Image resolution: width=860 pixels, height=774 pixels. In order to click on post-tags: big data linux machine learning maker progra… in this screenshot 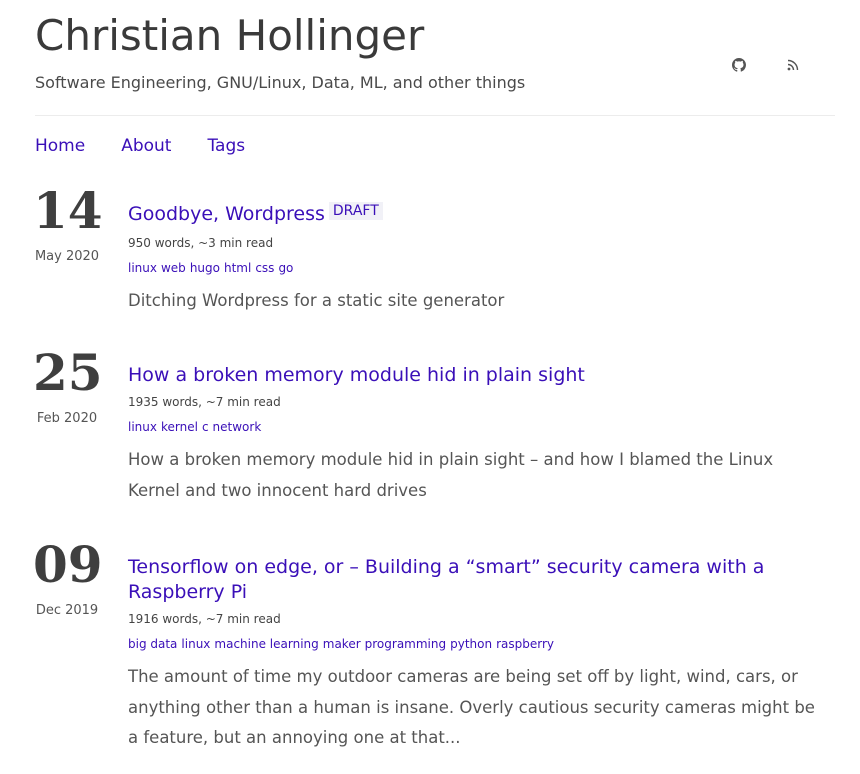, I will do `click(473, 644)`.